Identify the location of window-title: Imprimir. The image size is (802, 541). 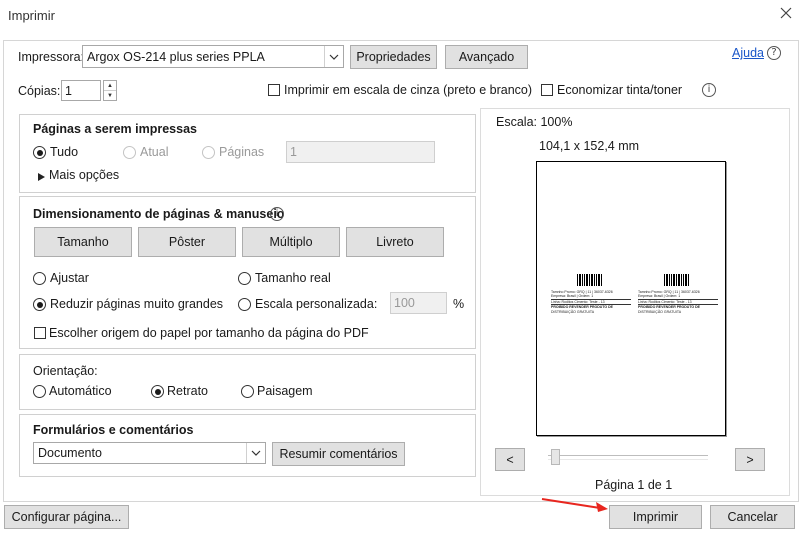
(31, 15).